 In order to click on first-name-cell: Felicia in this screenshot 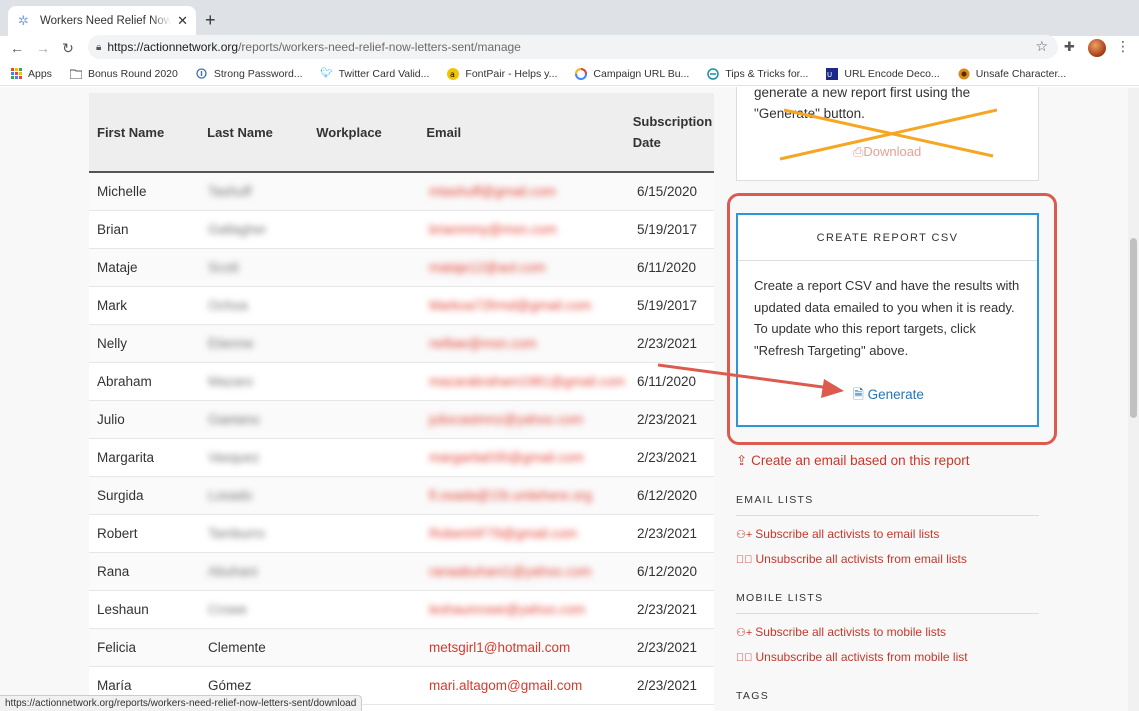, I will do `click(117, 647)`.